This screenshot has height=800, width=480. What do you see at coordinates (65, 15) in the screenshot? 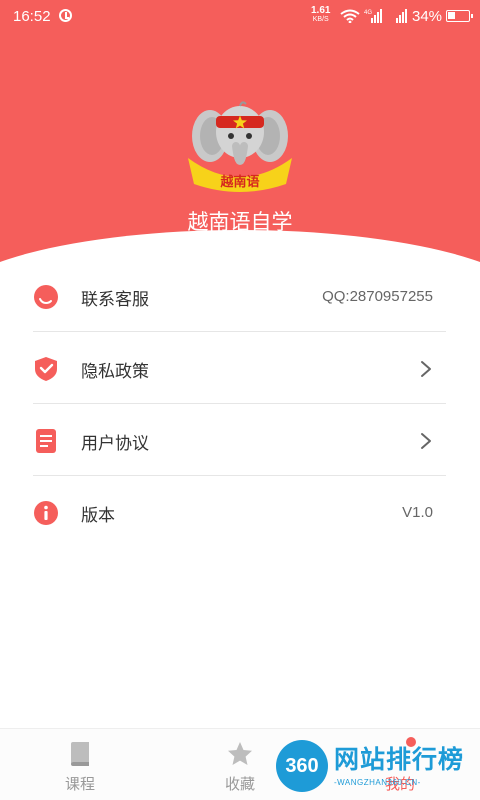
I see `alarm-icon` at bounding box center [65, 15].